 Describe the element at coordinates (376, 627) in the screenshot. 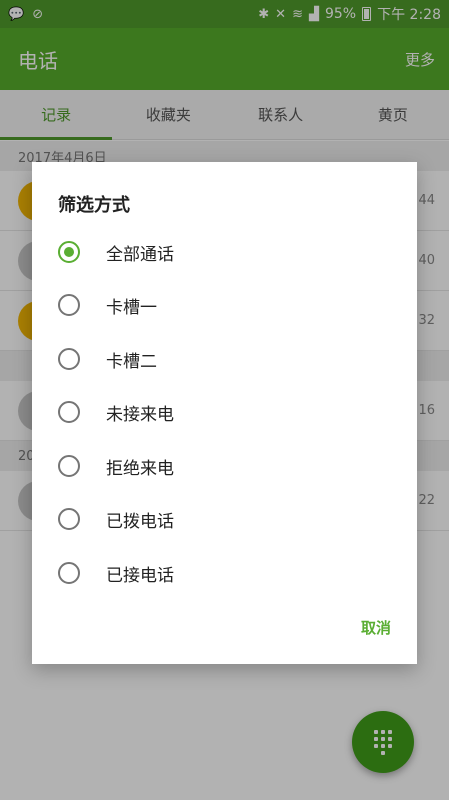

I see `cancel-button: 取消` at that location.